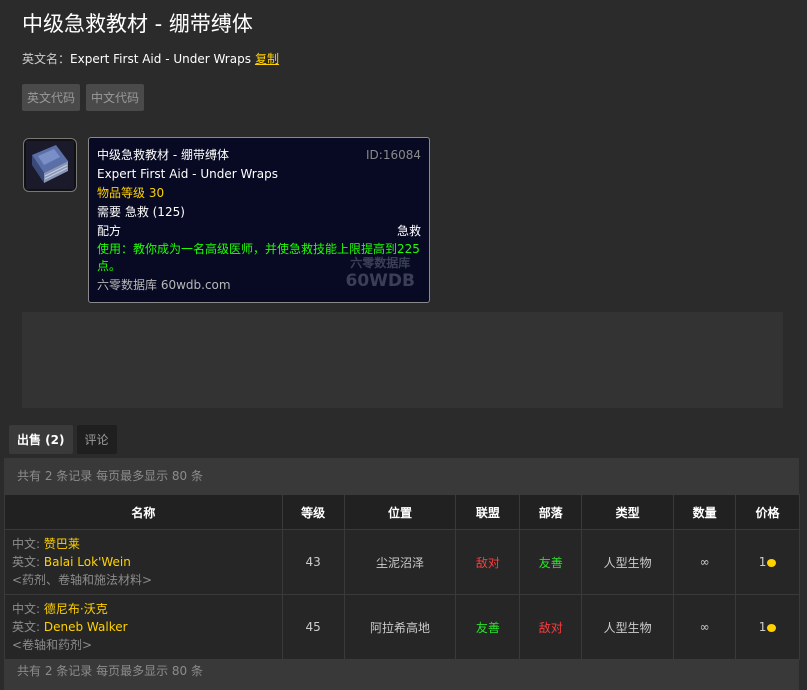 The width and height of the screenshot is (807, 690). I want to click on npc-level: 45, so click(313, 627).